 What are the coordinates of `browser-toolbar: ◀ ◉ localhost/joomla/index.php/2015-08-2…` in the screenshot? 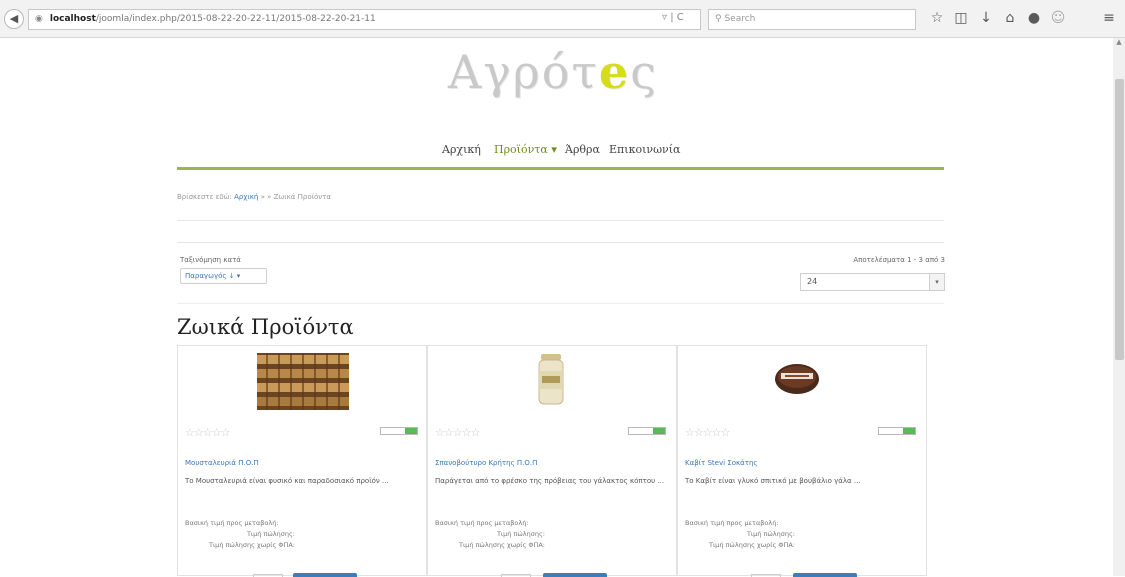 It's located at (562, 19).